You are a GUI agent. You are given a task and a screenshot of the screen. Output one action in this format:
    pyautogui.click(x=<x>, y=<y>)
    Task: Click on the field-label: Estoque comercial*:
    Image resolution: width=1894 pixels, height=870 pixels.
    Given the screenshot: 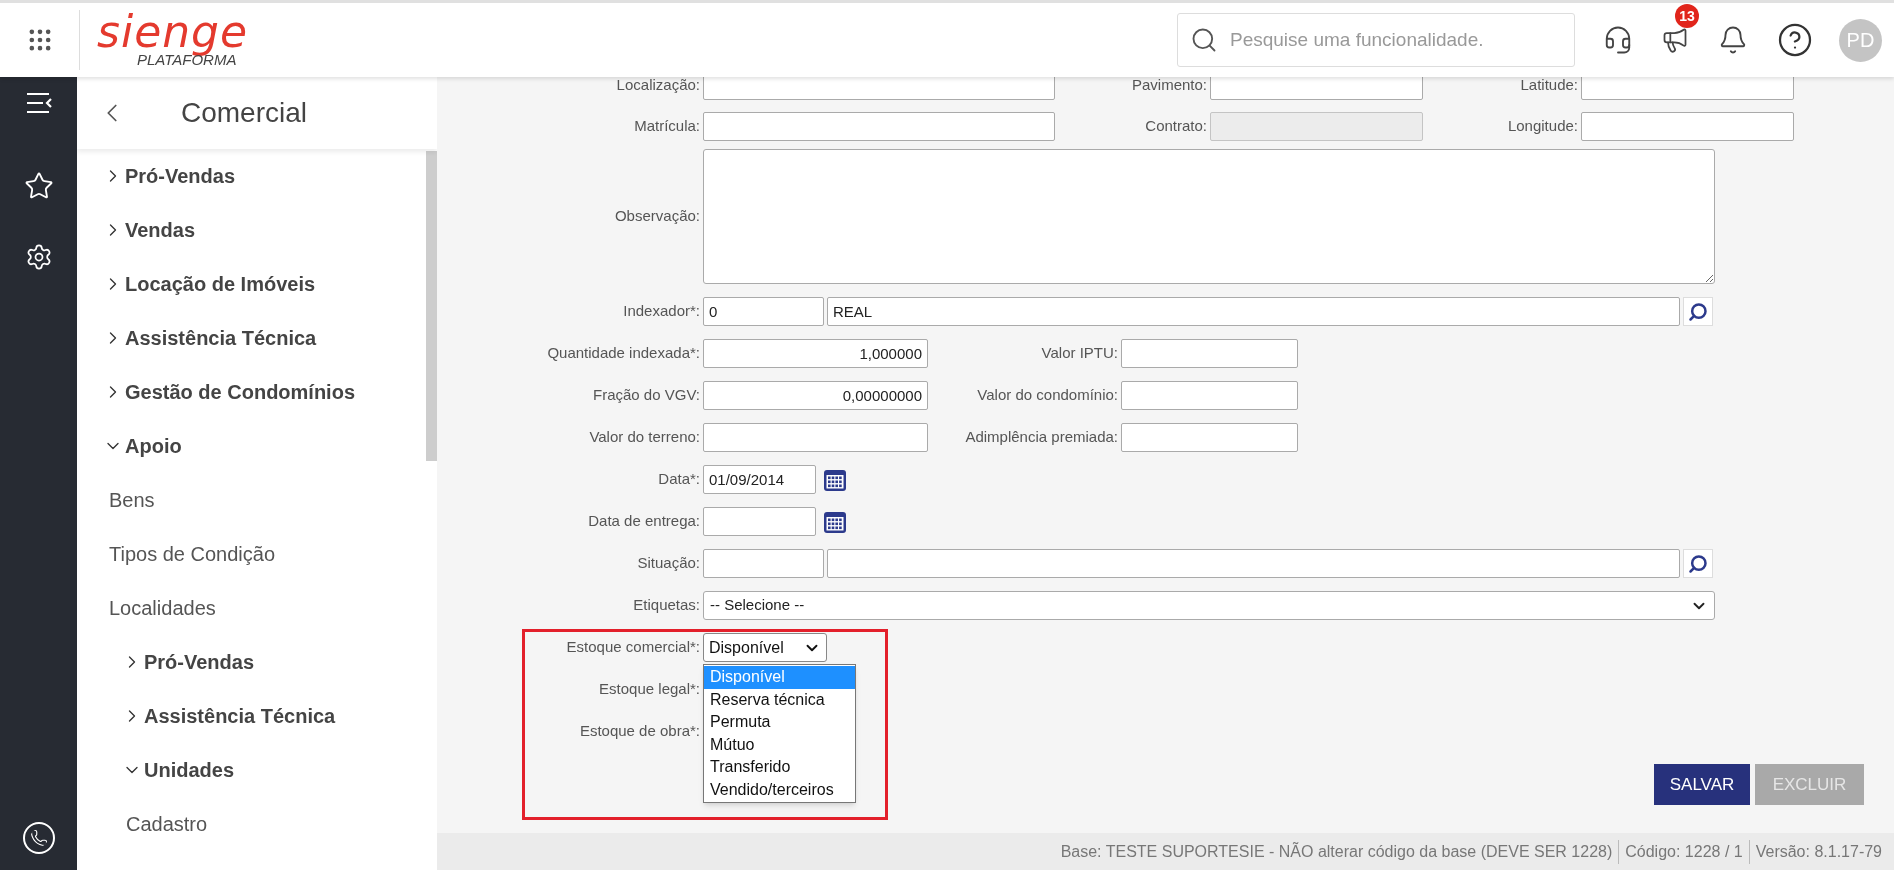 What is the action you would take?
    pyautogui.click(x=633, y=647)
    